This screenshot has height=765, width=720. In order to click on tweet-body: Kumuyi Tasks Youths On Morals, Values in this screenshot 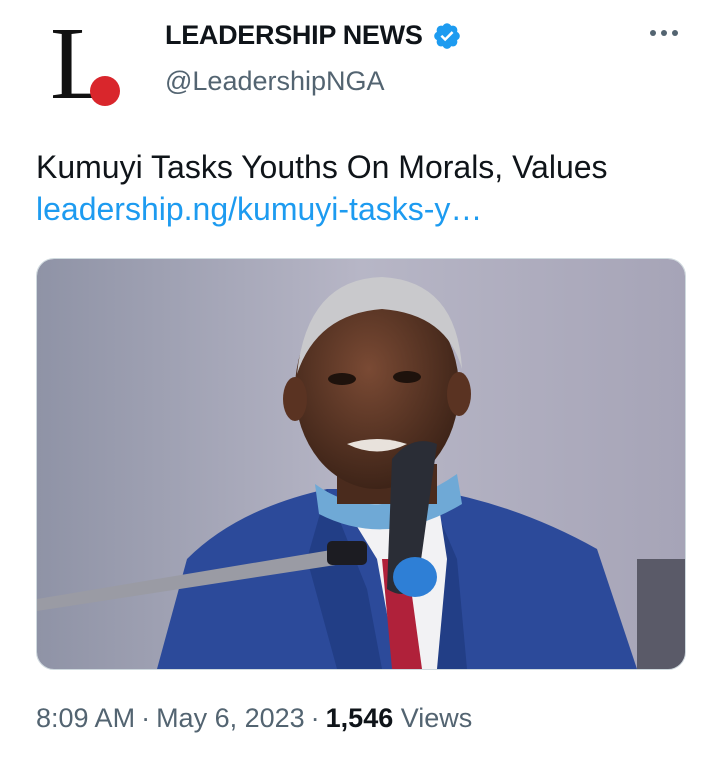, I will do `click(322, 167)`.